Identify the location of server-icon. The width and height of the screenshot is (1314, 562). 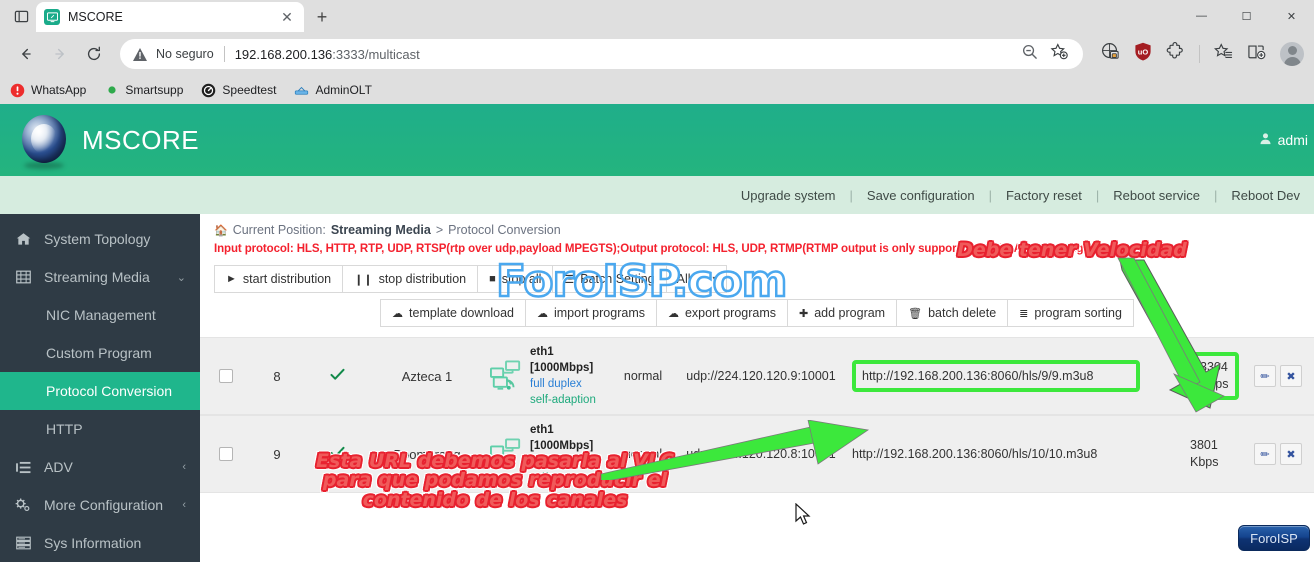
(23, 543).